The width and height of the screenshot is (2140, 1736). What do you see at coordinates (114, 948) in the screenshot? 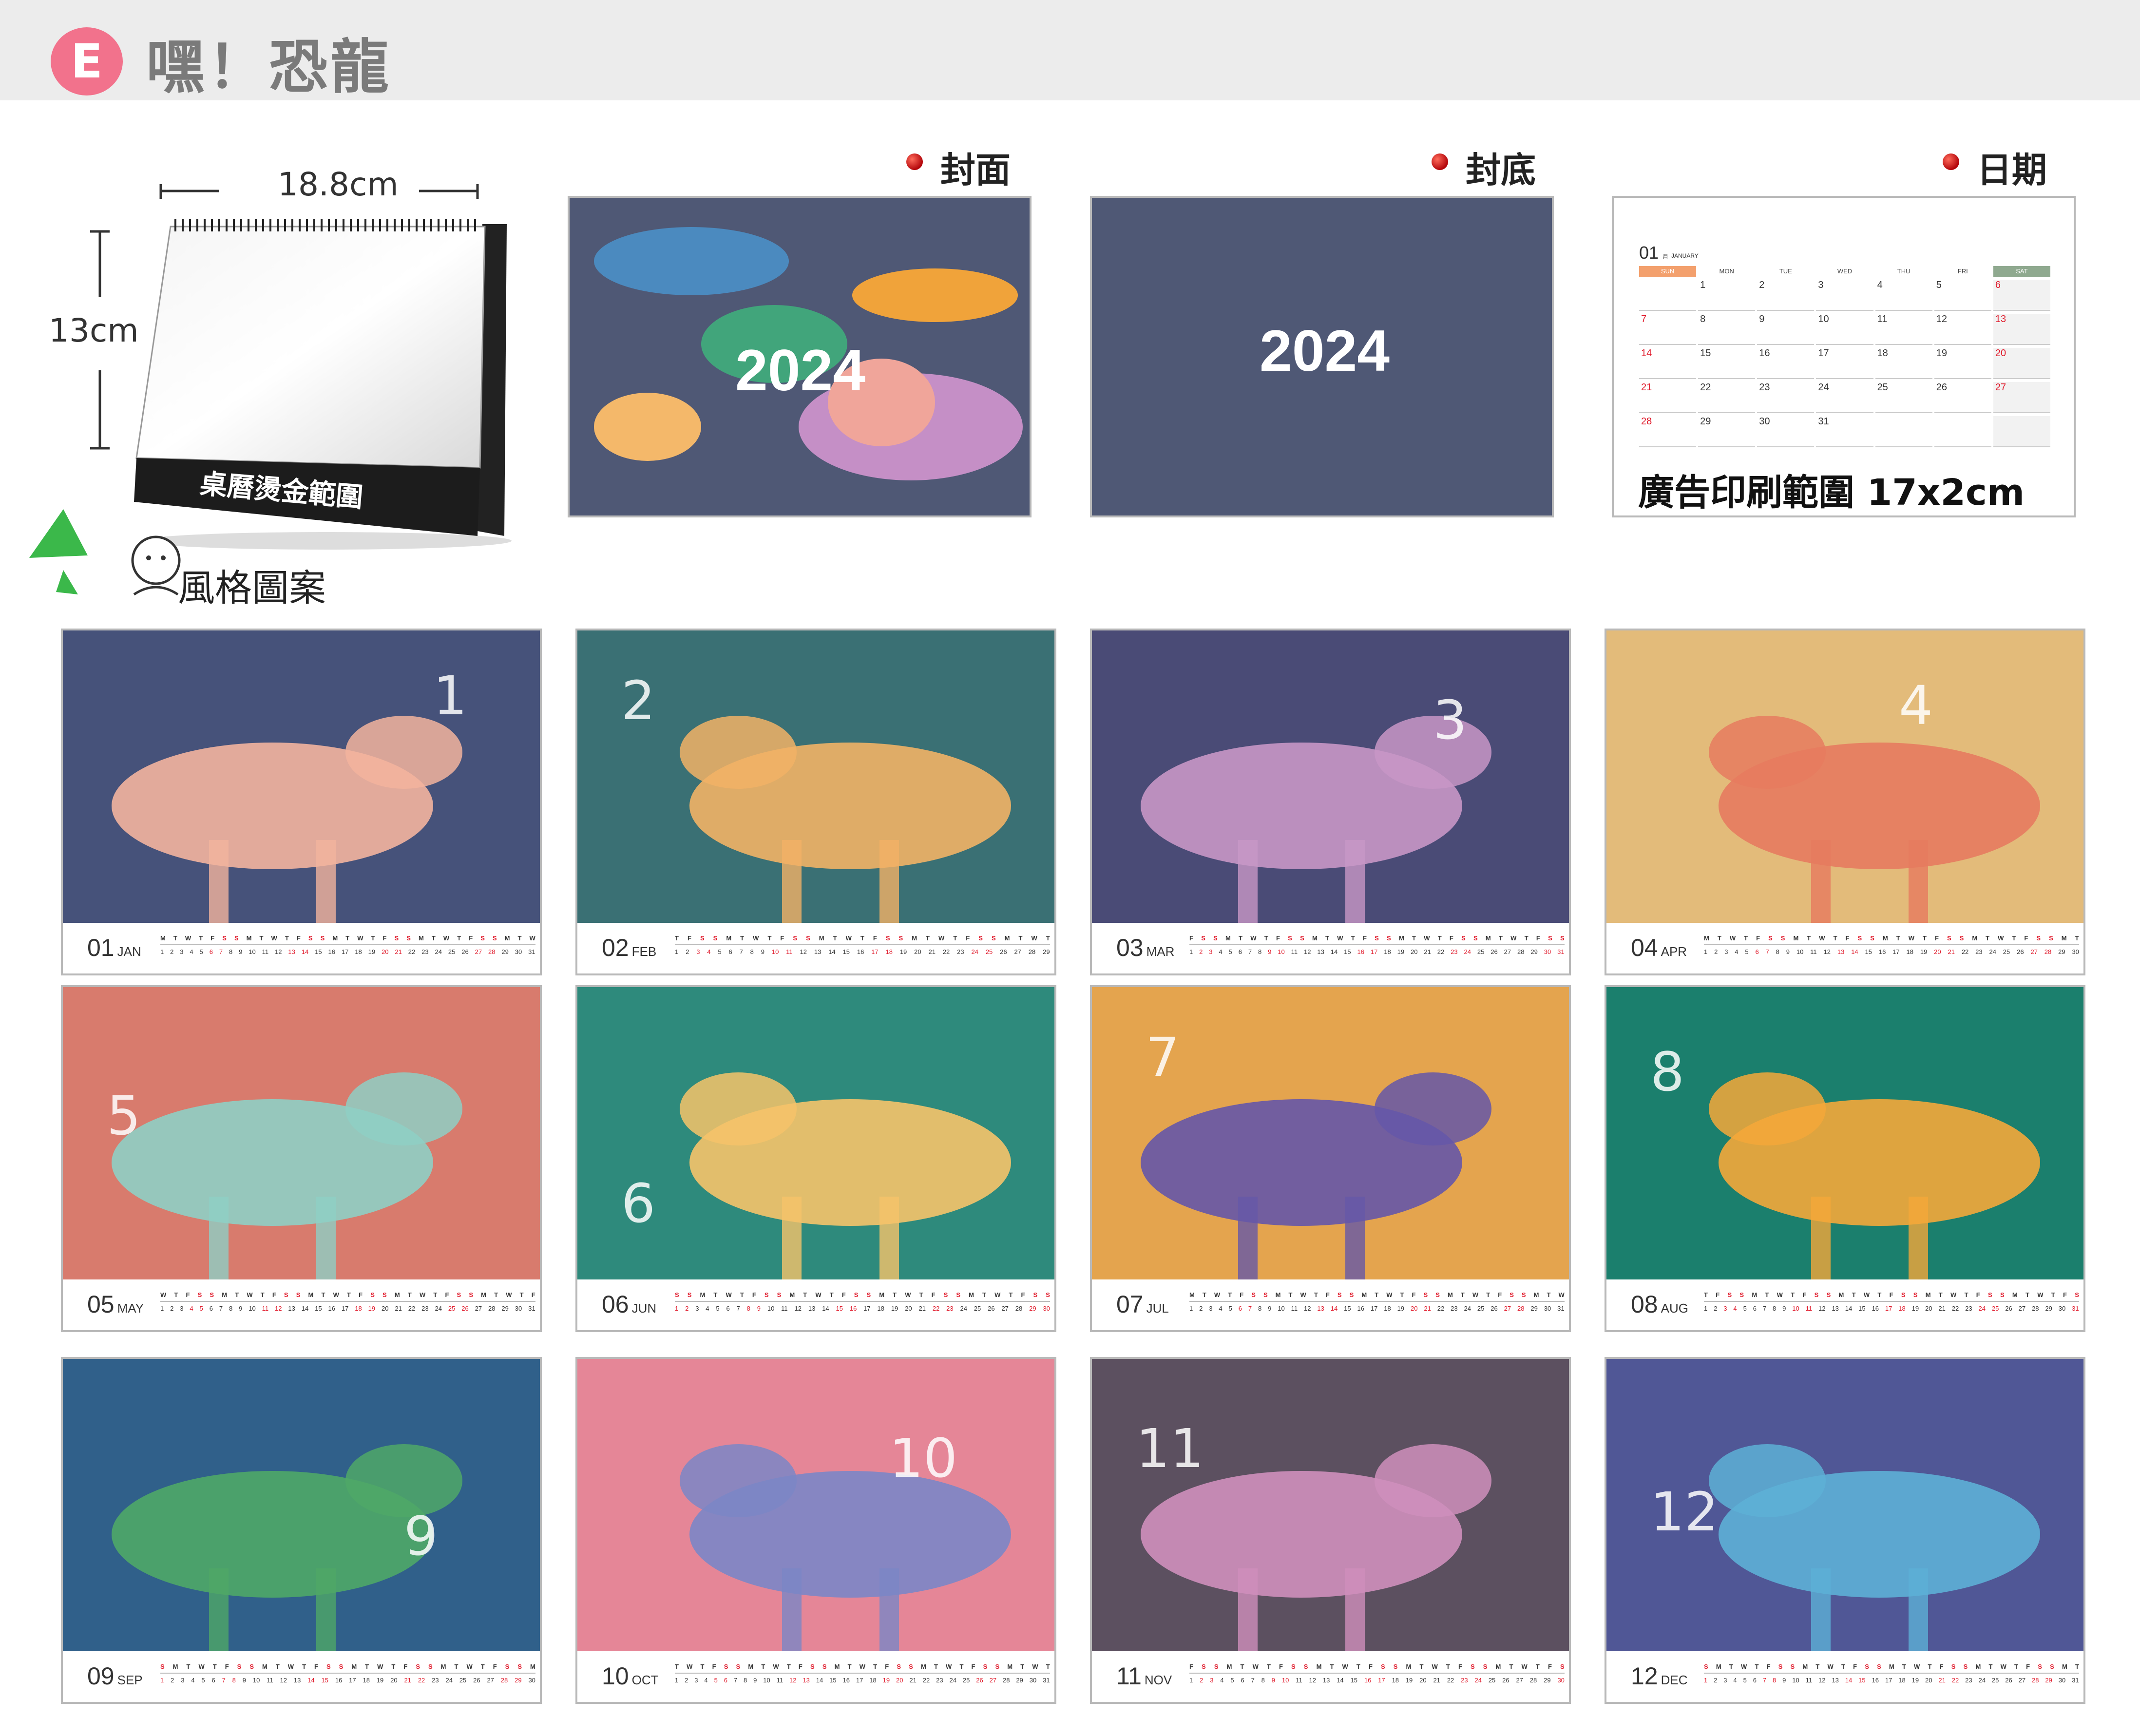
I see `month-number: 01 JAN` at bounding box center [114, 948].